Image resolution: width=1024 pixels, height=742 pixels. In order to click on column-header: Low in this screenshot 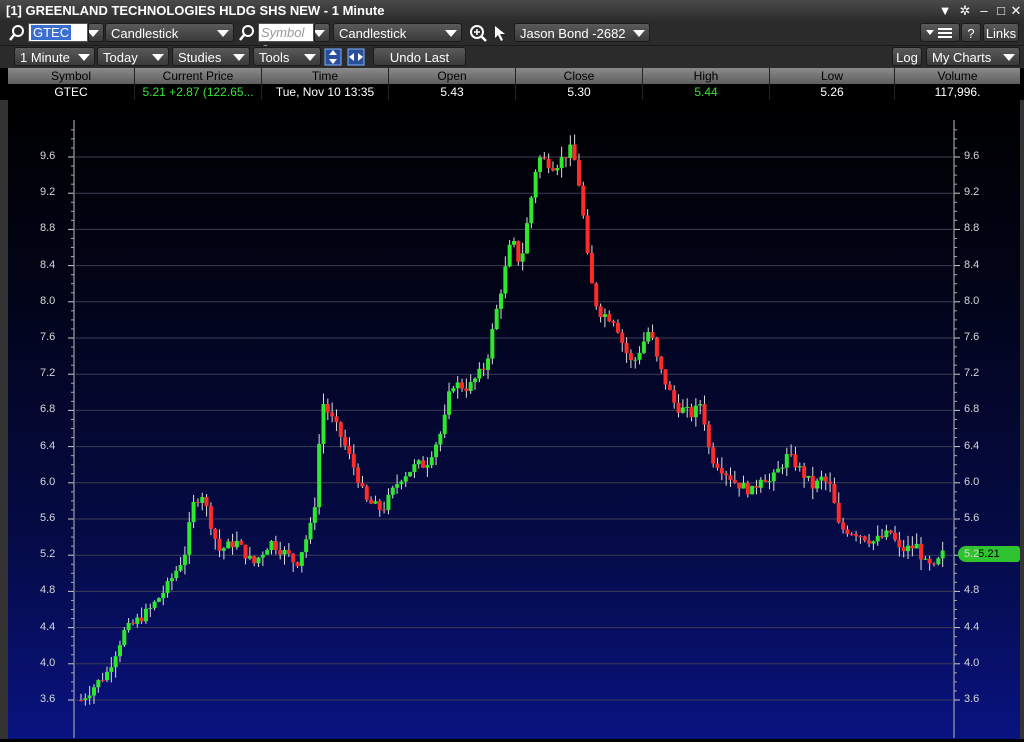, I will do `click(832, 76)`.